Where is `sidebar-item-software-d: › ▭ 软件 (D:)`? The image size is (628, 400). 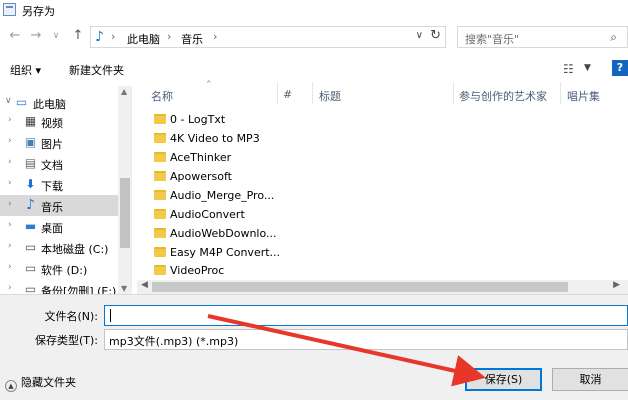 sidebar-item-software-d: › ▭ 软件 (D:) is located at coordinates (59, 268).